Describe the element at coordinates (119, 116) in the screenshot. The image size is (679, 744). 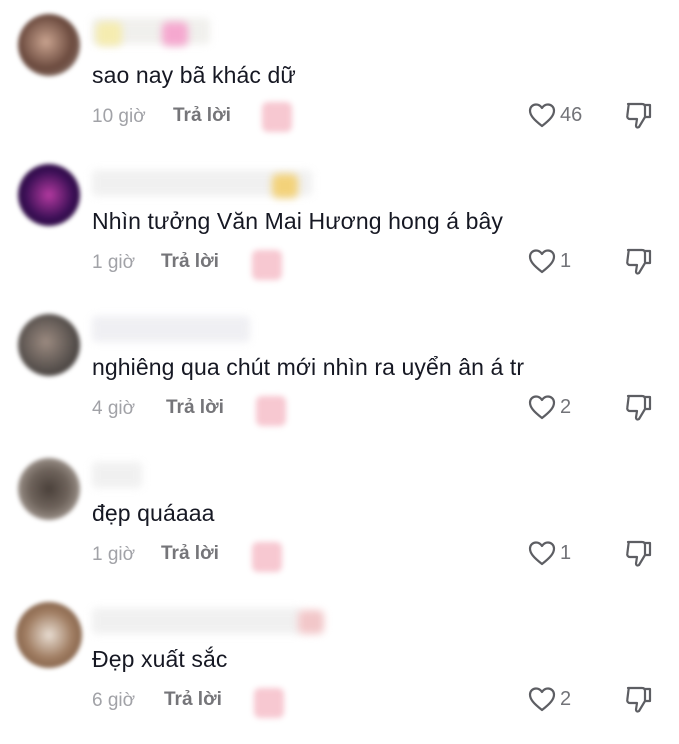
I see `comment-time: 10 giờ` at that location.